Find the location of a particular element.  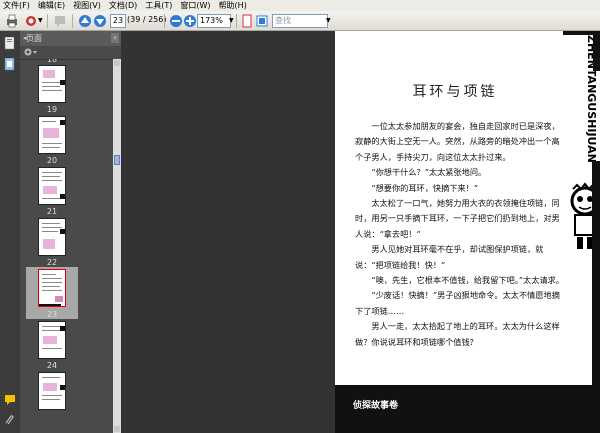

prev-page-button is located at coordinates (84, 20).